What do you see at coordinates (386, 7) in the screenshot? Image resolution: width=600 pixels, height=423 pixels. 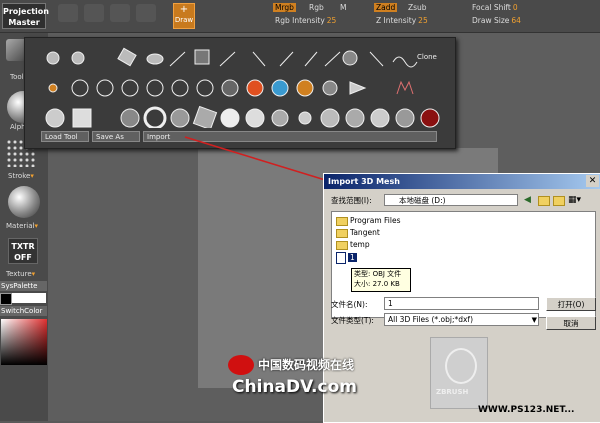 I see `zadd-toggle: Zadd` at bounding box center [386, 7].